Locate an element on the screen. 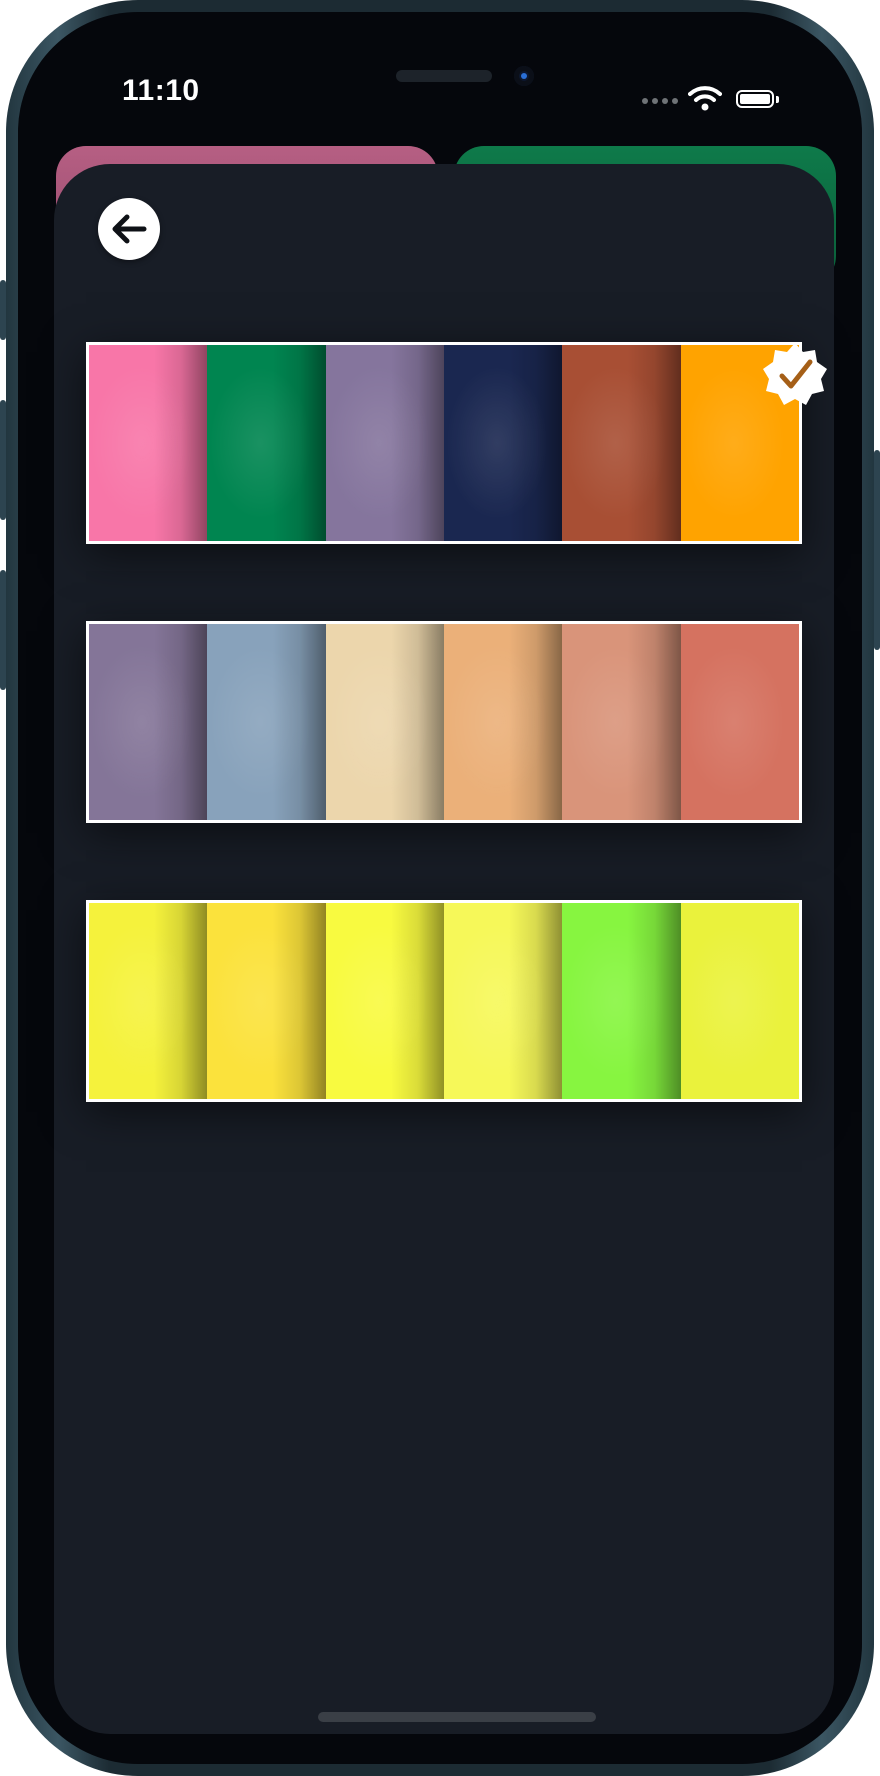 This screenshot has width=880, height=1776. battery-tip is located at coordinates (777, 99).